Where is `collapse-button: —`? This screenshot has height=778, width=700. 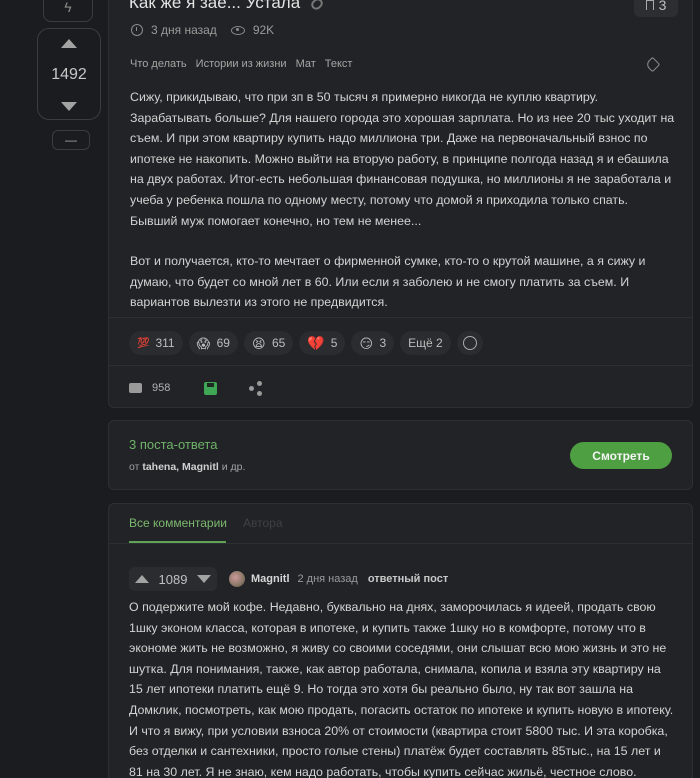 collapse-button: — is located at coordinates (71, 140).